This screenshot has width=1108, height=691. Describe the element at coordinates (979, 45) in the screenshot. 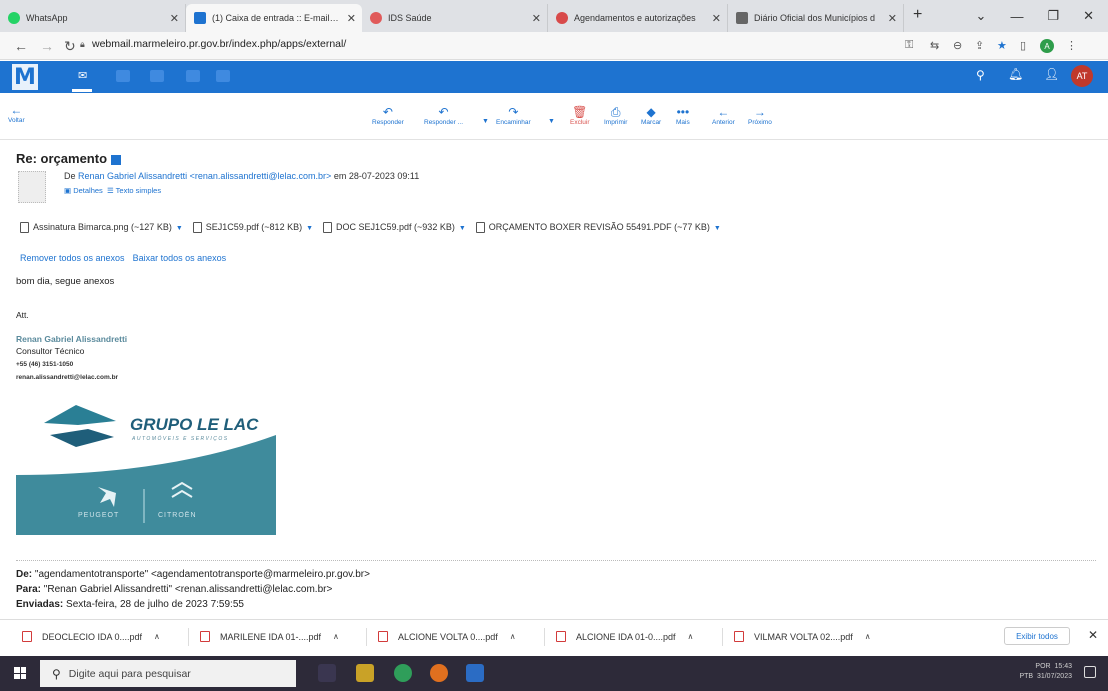

I see `share-icon: ⇪` at that location.